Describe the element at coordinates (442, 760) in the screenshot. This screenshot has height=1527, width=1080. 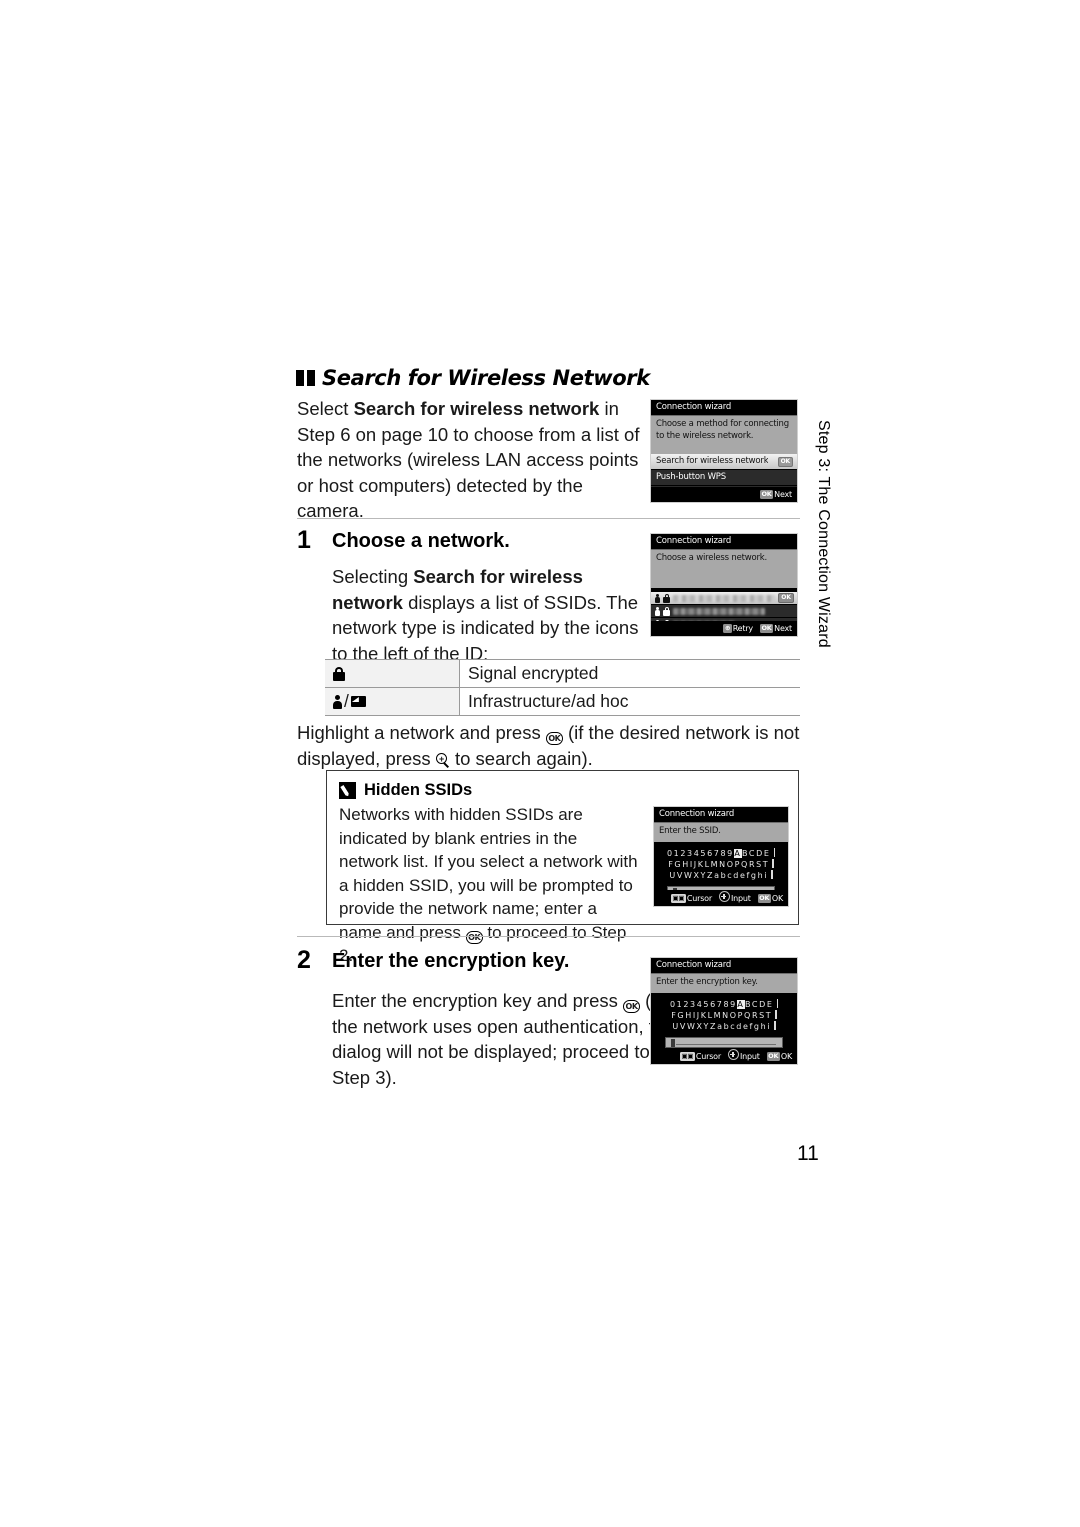
I see `zoom-in-button-icon: +` at that location.